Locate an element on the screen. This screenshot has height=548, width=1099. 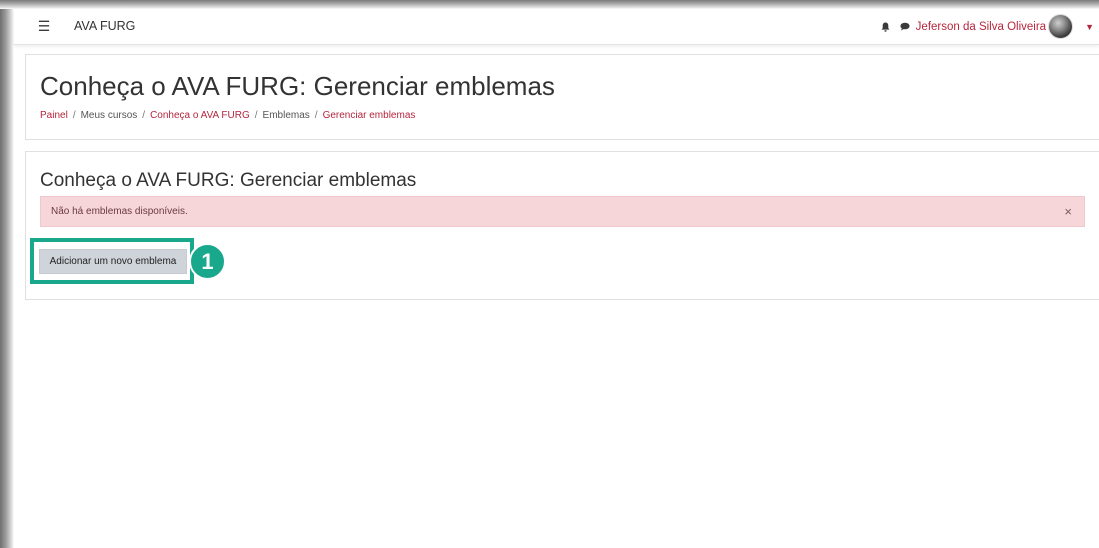
alert-text: Não há emblemas disponíveis. is located at coordinates (119, 211).